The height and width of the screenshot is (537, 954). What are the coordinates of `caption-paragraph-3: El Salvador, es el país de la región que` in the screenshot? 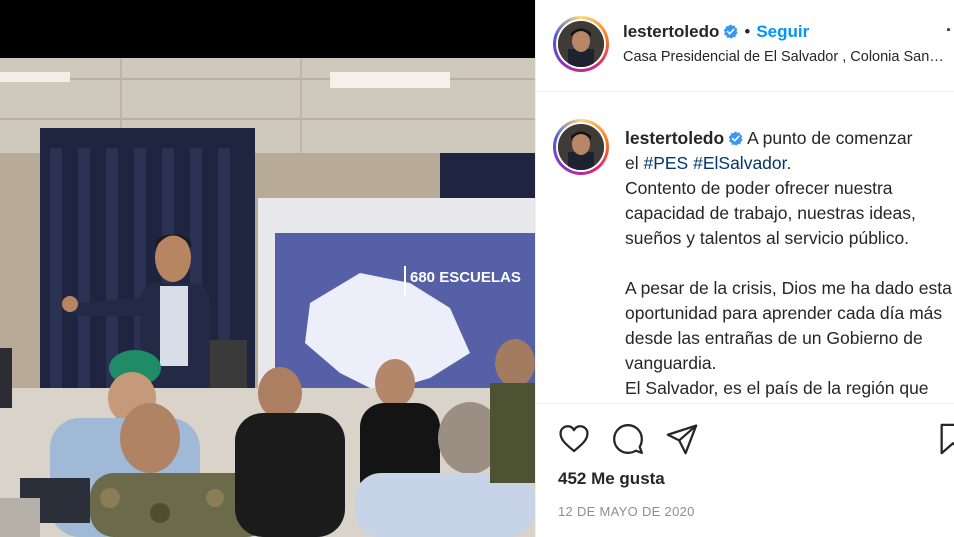 It's located at (777, 388).